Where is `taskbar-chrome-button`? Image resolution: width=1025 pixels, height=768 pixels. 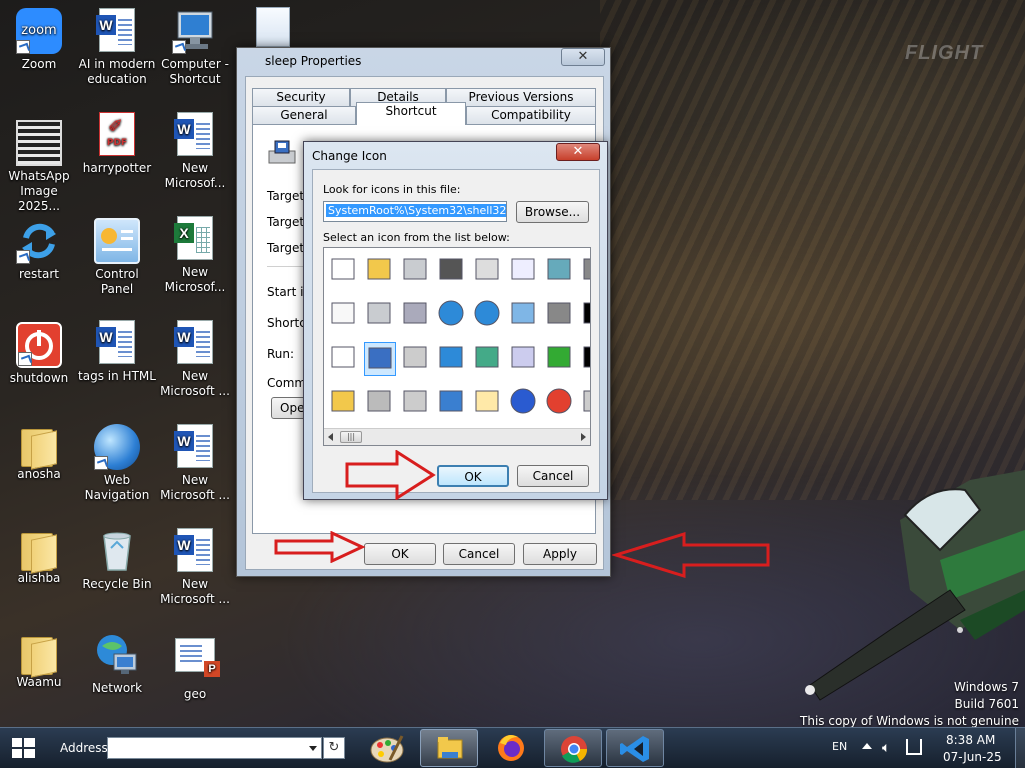
taskbar-chrome-button is located at coordinates (573, 748).